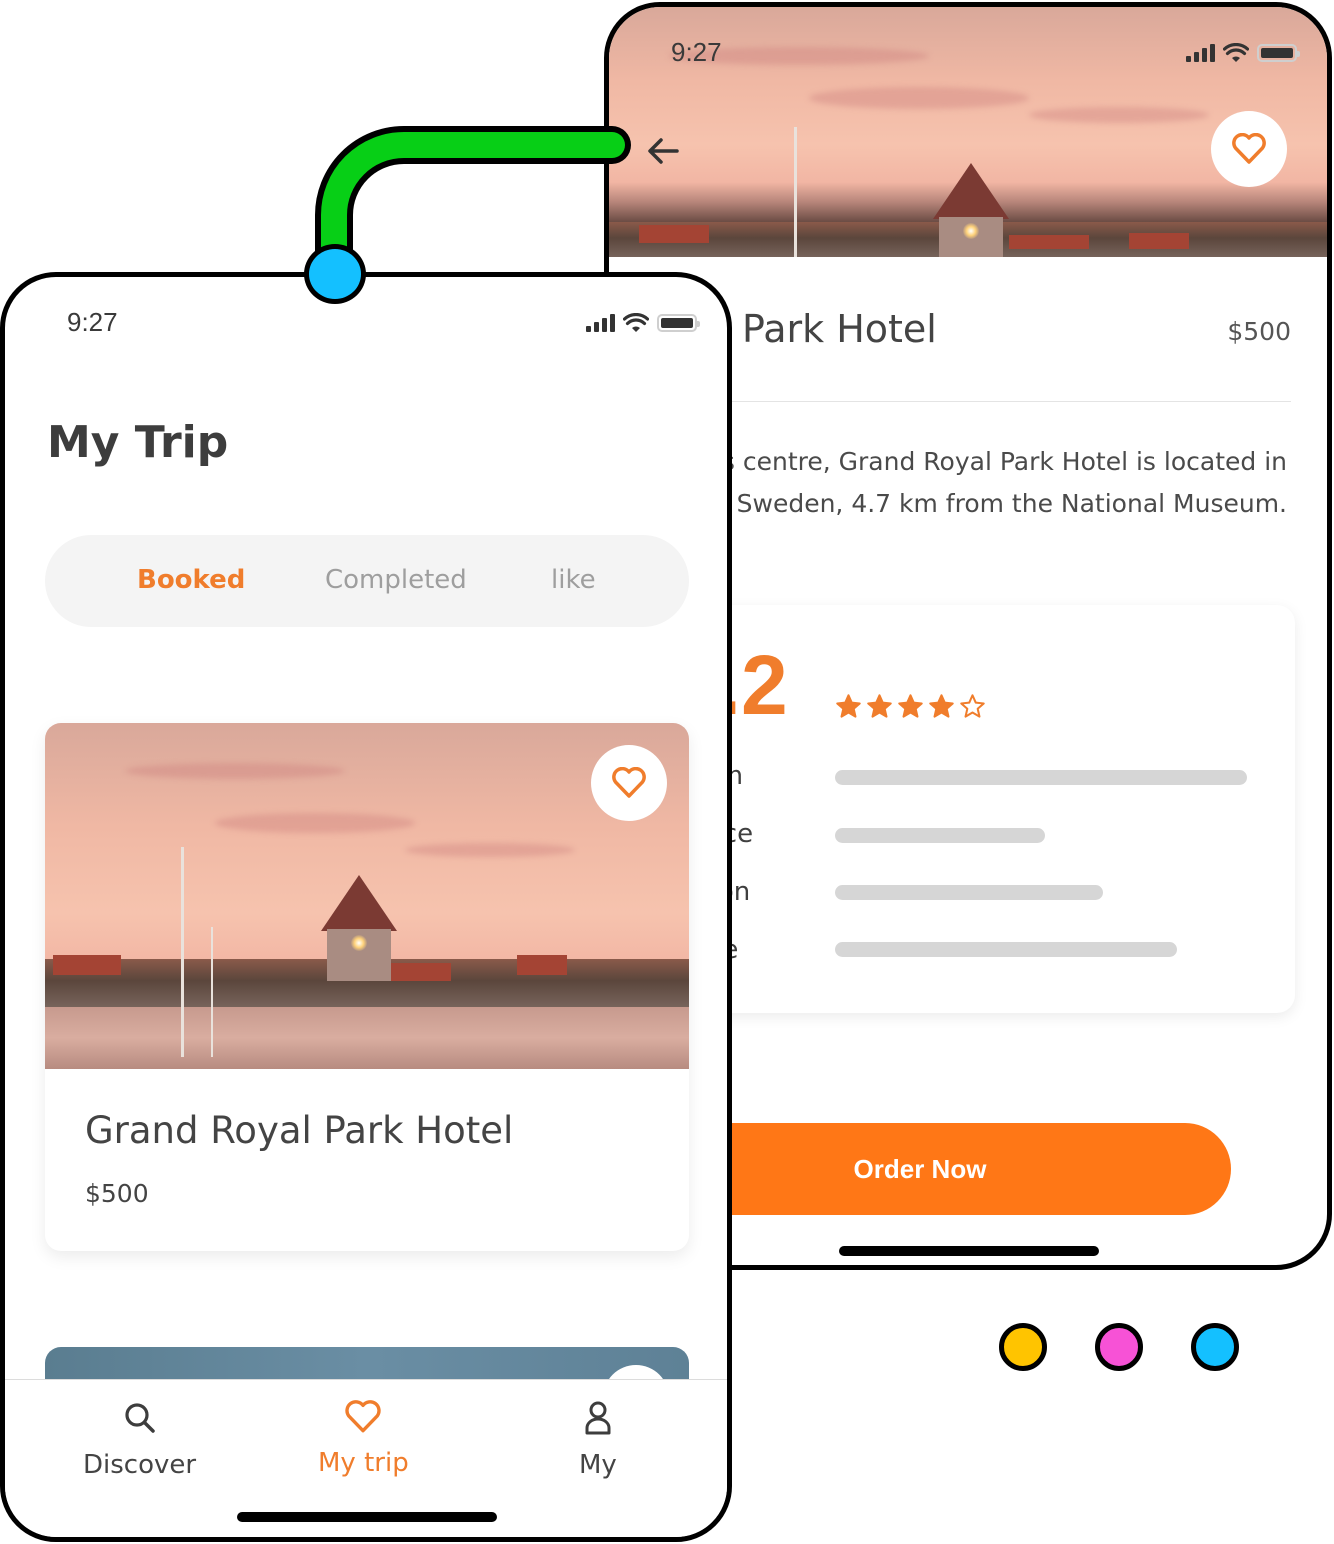 This screenshot has height=1544, width=1334. What do you see at coordinates (598, 1465) in the screenshot?
I see `nav-label: My` at bounding box center [598, 1465].